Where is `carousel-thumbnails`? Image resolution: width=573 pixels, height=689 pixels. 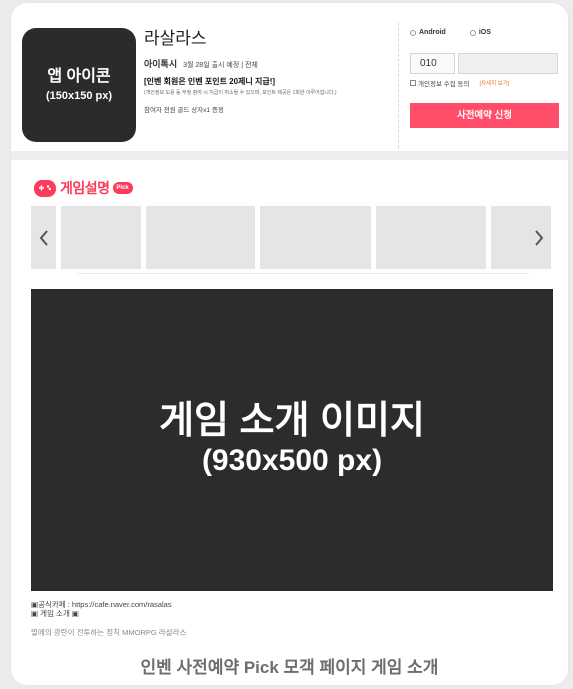
carousel-thumbnails is located at coordinates (293, 237).